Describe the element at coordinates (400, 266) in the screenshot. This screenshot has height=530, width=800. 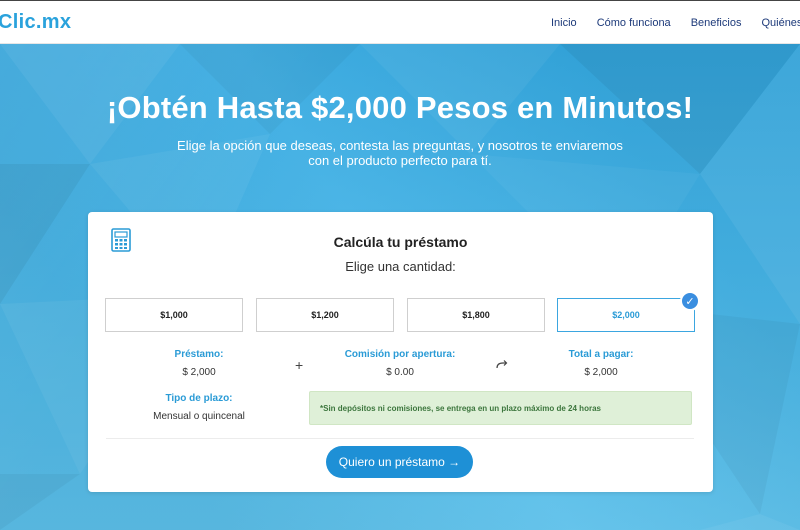
I see `calculator-subtitle: Elige una cantidad:` at that location.